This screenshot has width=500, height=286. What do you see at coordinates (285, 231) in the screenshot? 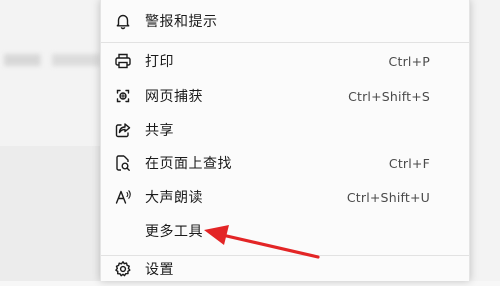
I see `menu-item-more-tools: 更多工具` at bounding box center [285, 231].